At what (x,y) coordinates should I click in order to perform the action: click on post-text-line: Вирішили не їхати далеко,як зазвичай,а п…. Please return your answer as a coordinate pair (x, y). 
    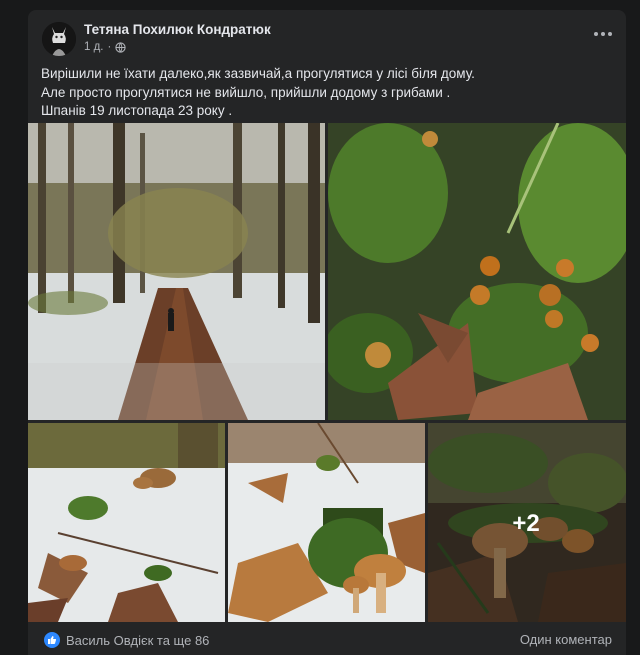
    Looking at the image, I should click on (258, 73).